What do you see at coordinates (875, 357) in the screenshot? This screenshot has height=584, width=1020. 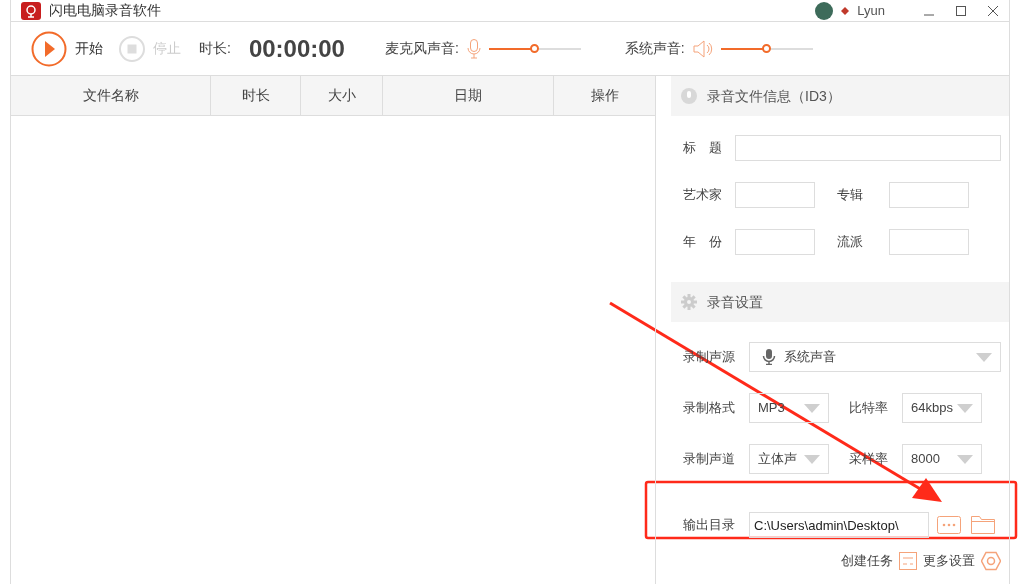 I see `dropdown: 系统声音` at bounding box center [875, 357].